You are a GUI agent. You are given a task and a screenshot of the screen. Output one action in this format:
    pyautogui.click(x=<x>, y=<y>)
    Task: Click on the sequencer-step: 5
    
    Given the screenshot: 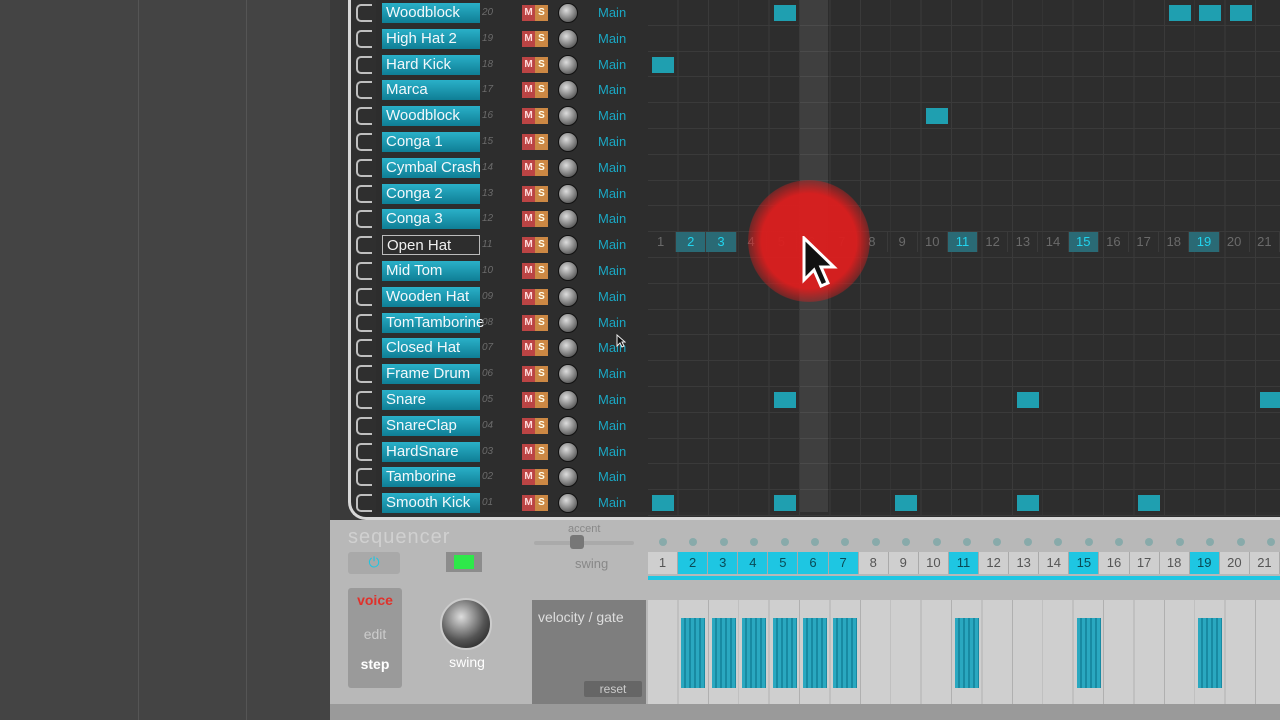 What is the action you would take?
    pyautogui.click(x=783, y=563)
    